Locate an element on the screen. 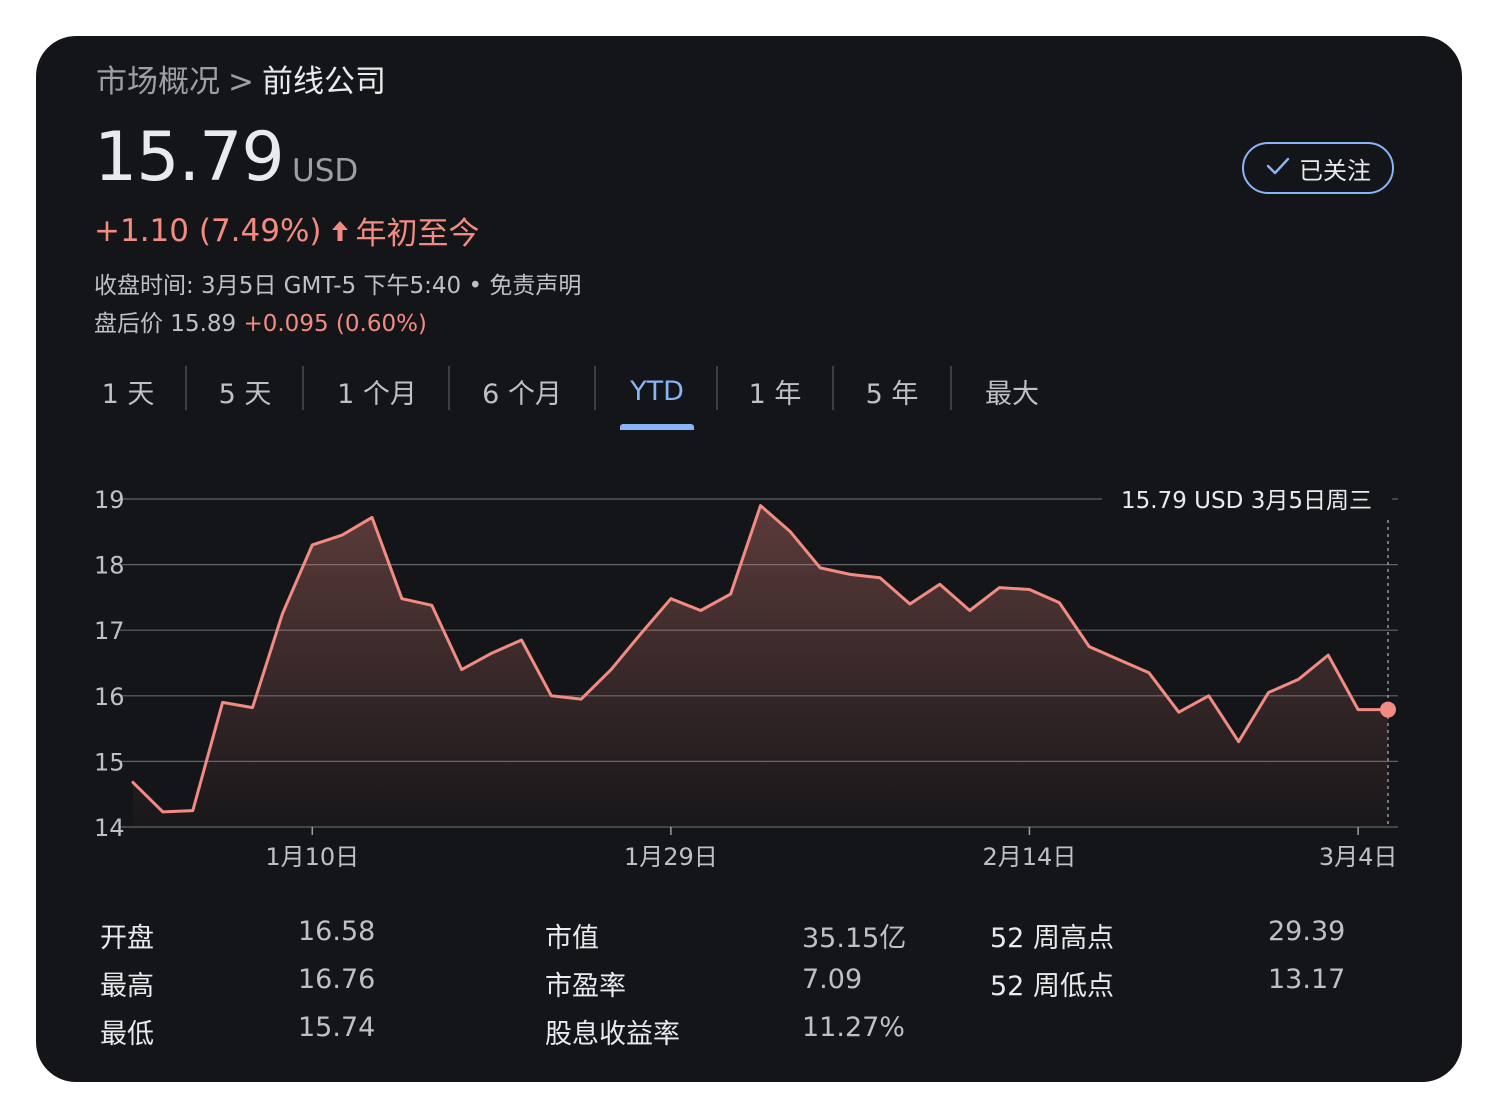 The height and width of the screenshot is (1118, 1498). tooltip-price: 15.79 USD is located at coordinates (1182, 501).